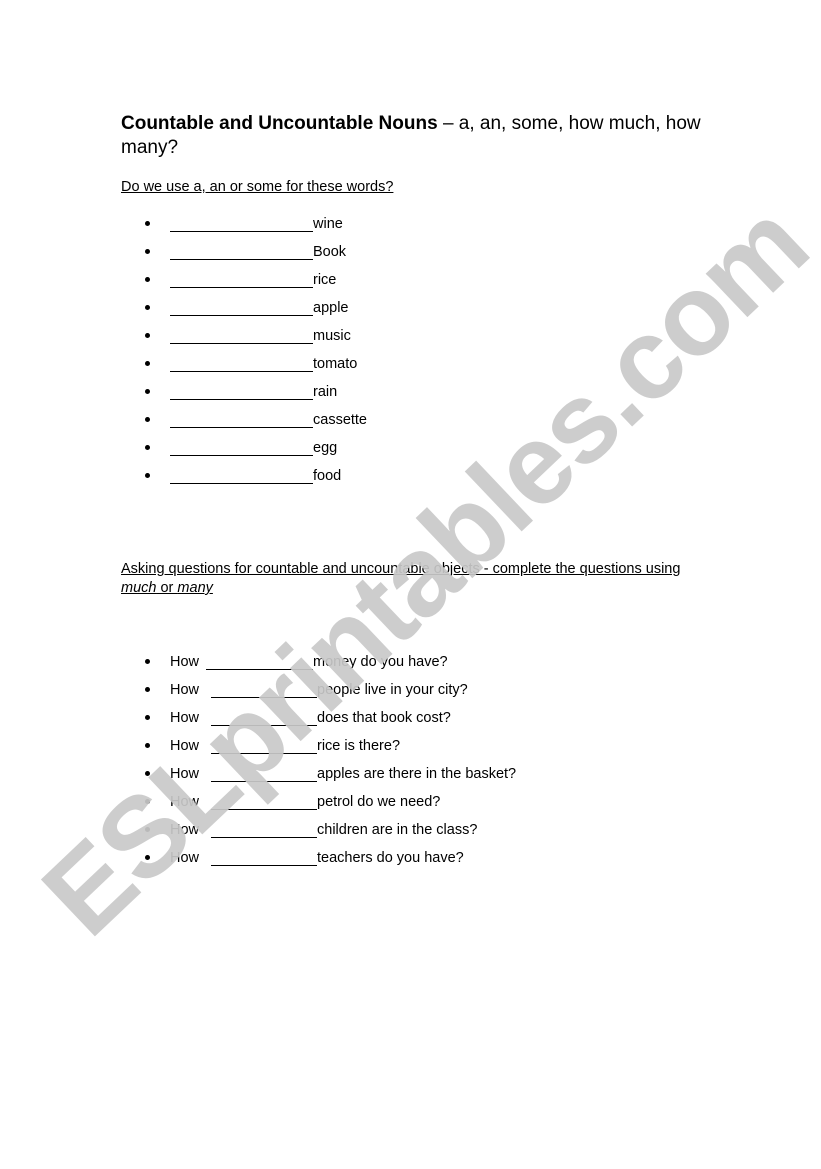 This screenshot has height=1169, width=821. Describe the element at coordinates (335, 364) in the screenshot. I see `noun-word: tomato` at that location.